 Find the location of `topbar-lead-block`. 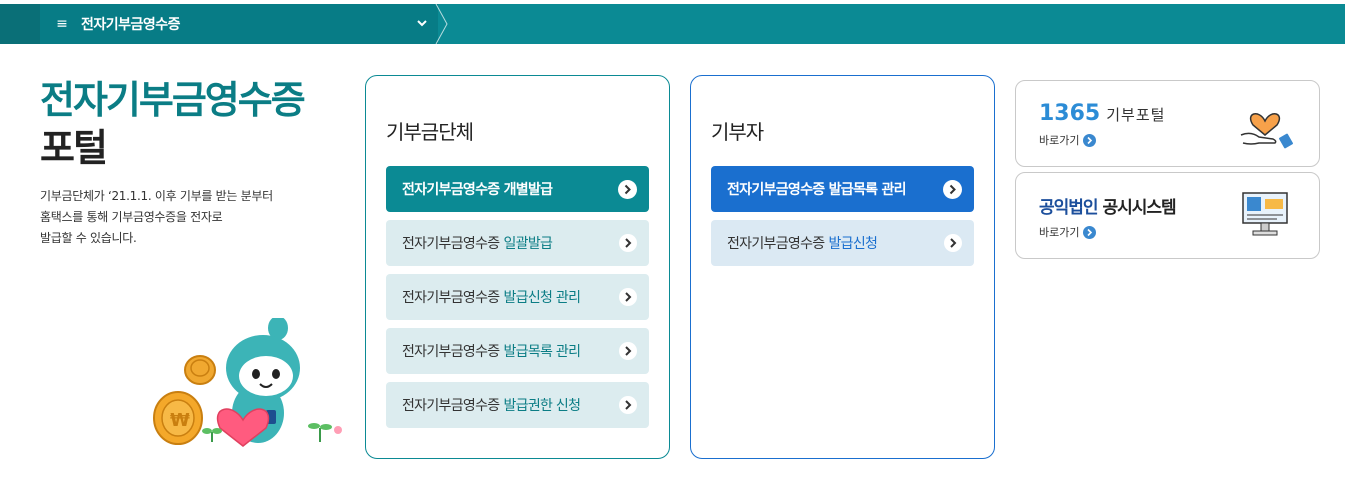

topbar-lead-block is located at coordinates (20, 24).